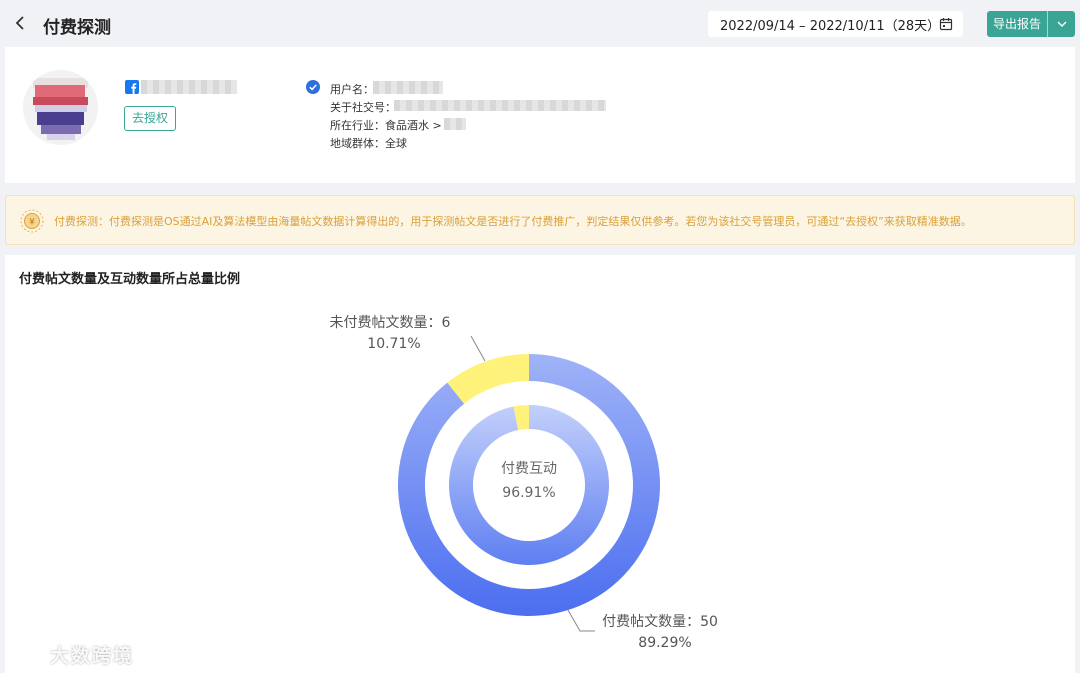  Describe the element at coordinates (946, 24) in the screenshot. I see `calendar-icon` at that location.